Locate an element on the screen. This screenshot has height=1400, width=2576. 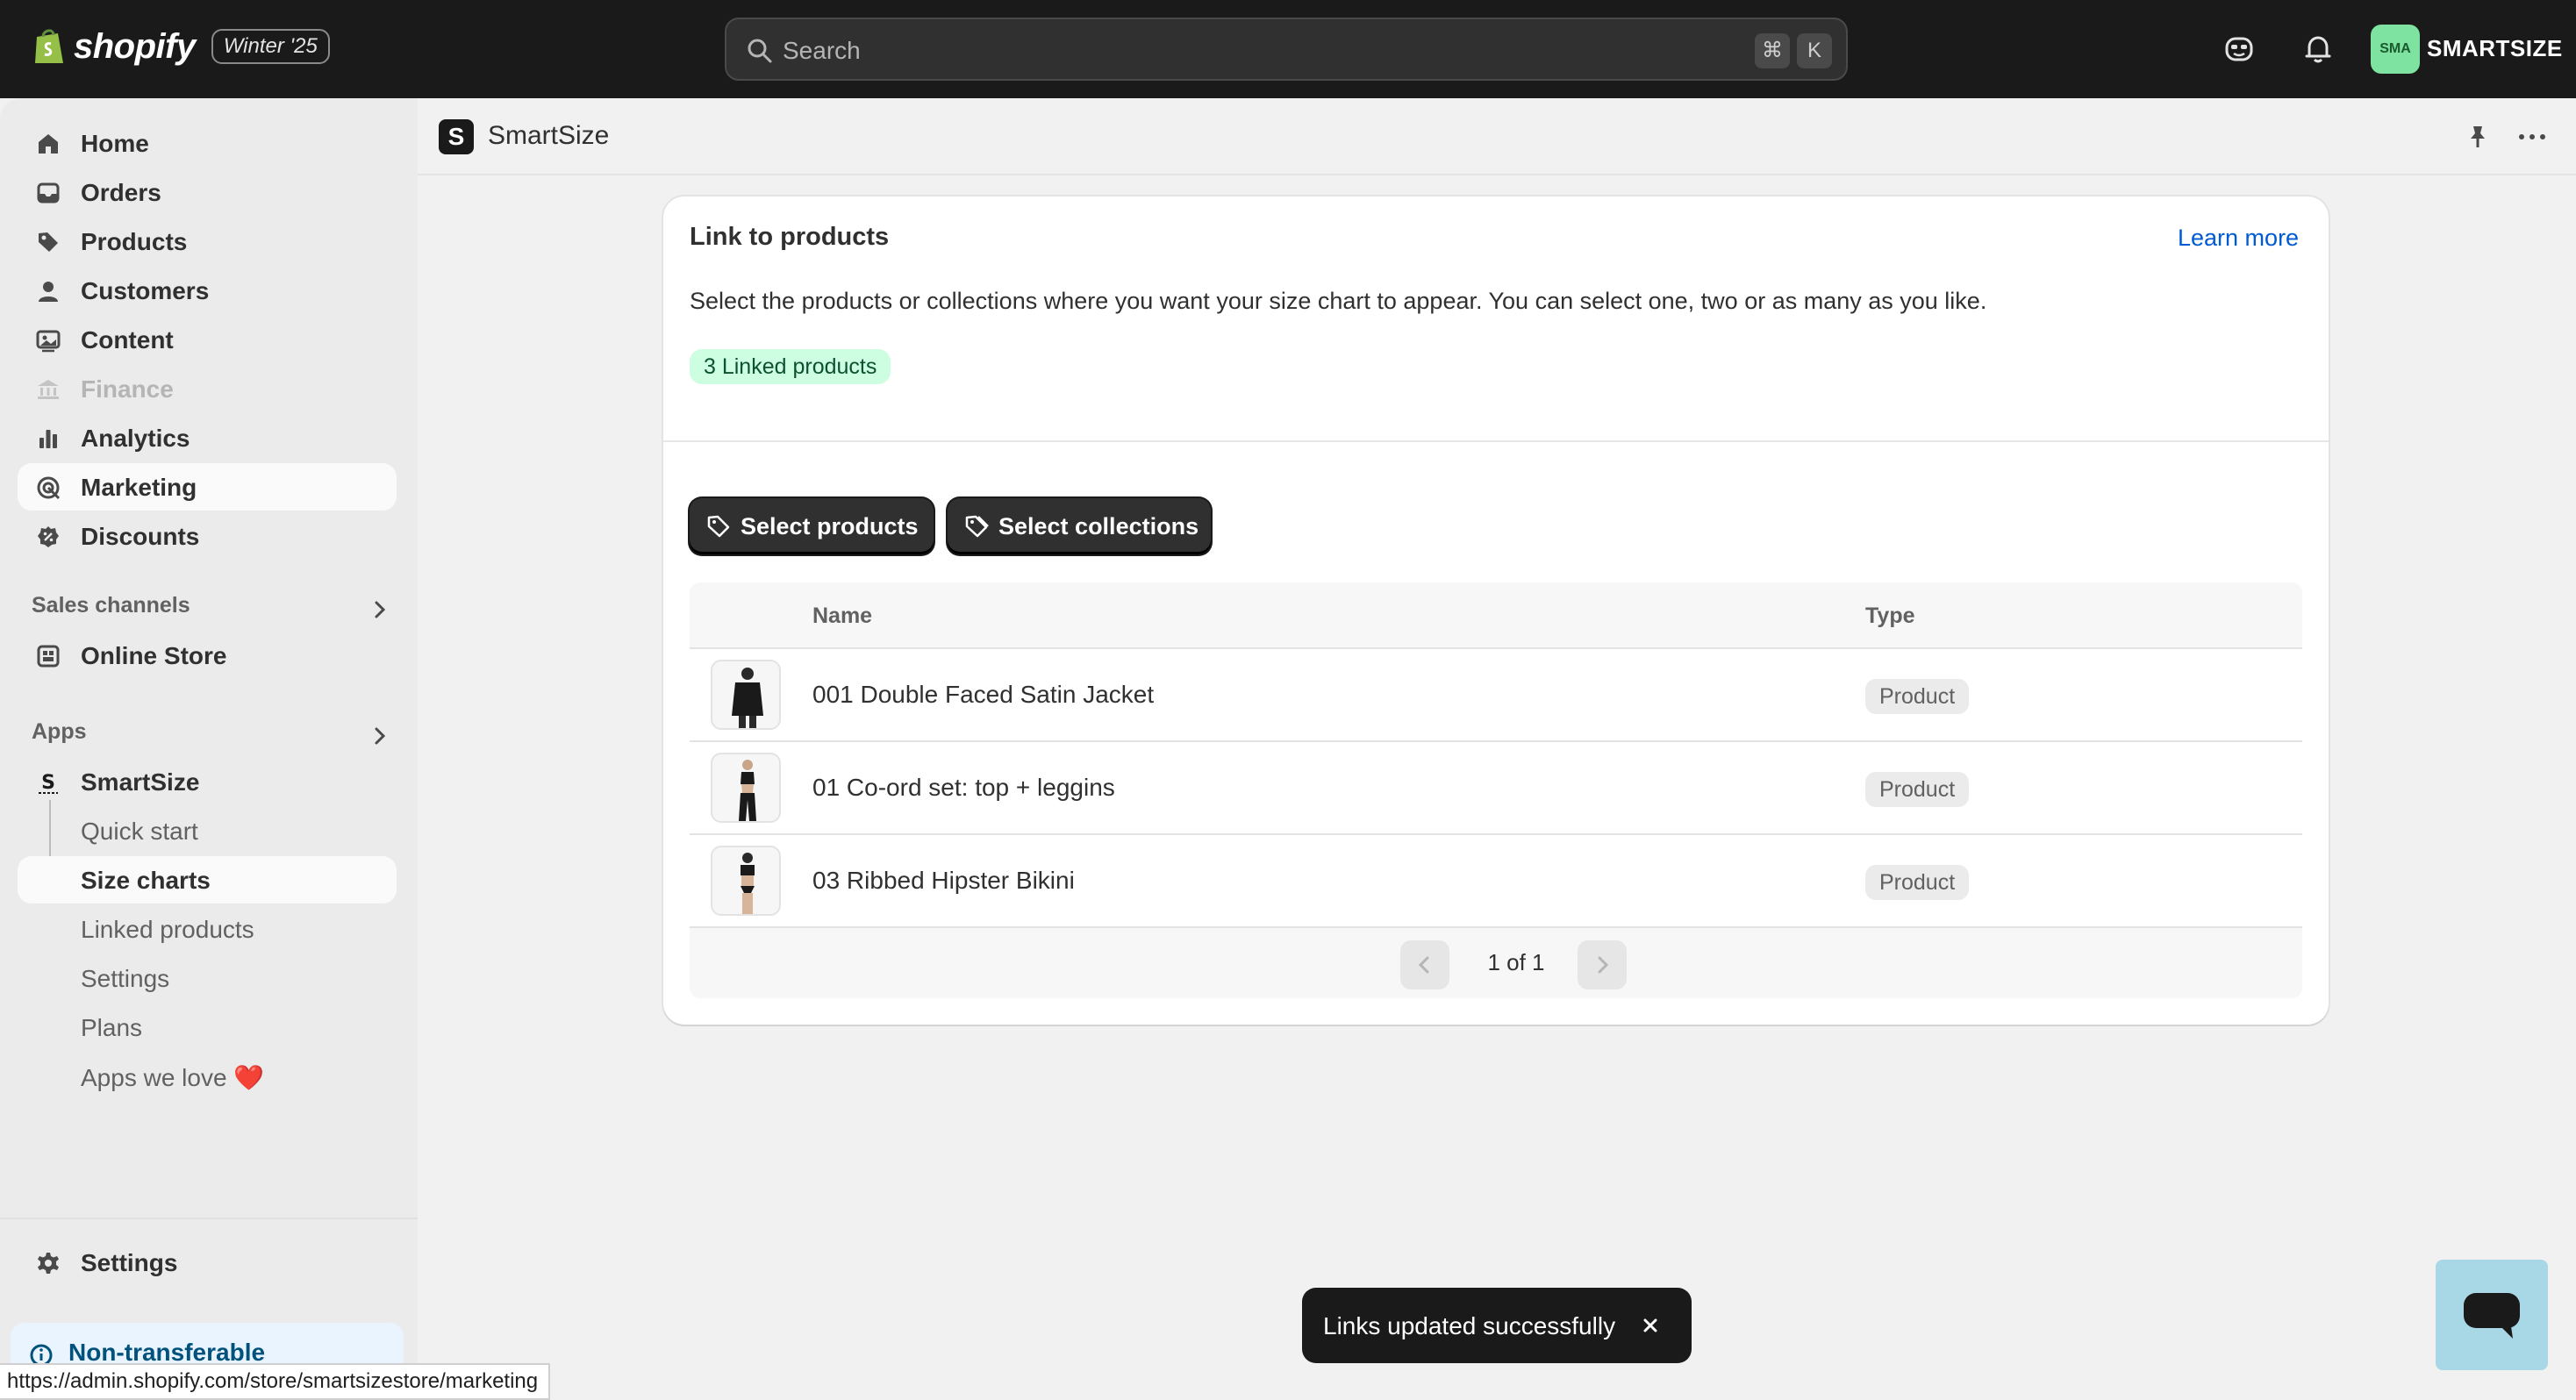
app-header: S SmartSize is located at coordinates (1497, 136).